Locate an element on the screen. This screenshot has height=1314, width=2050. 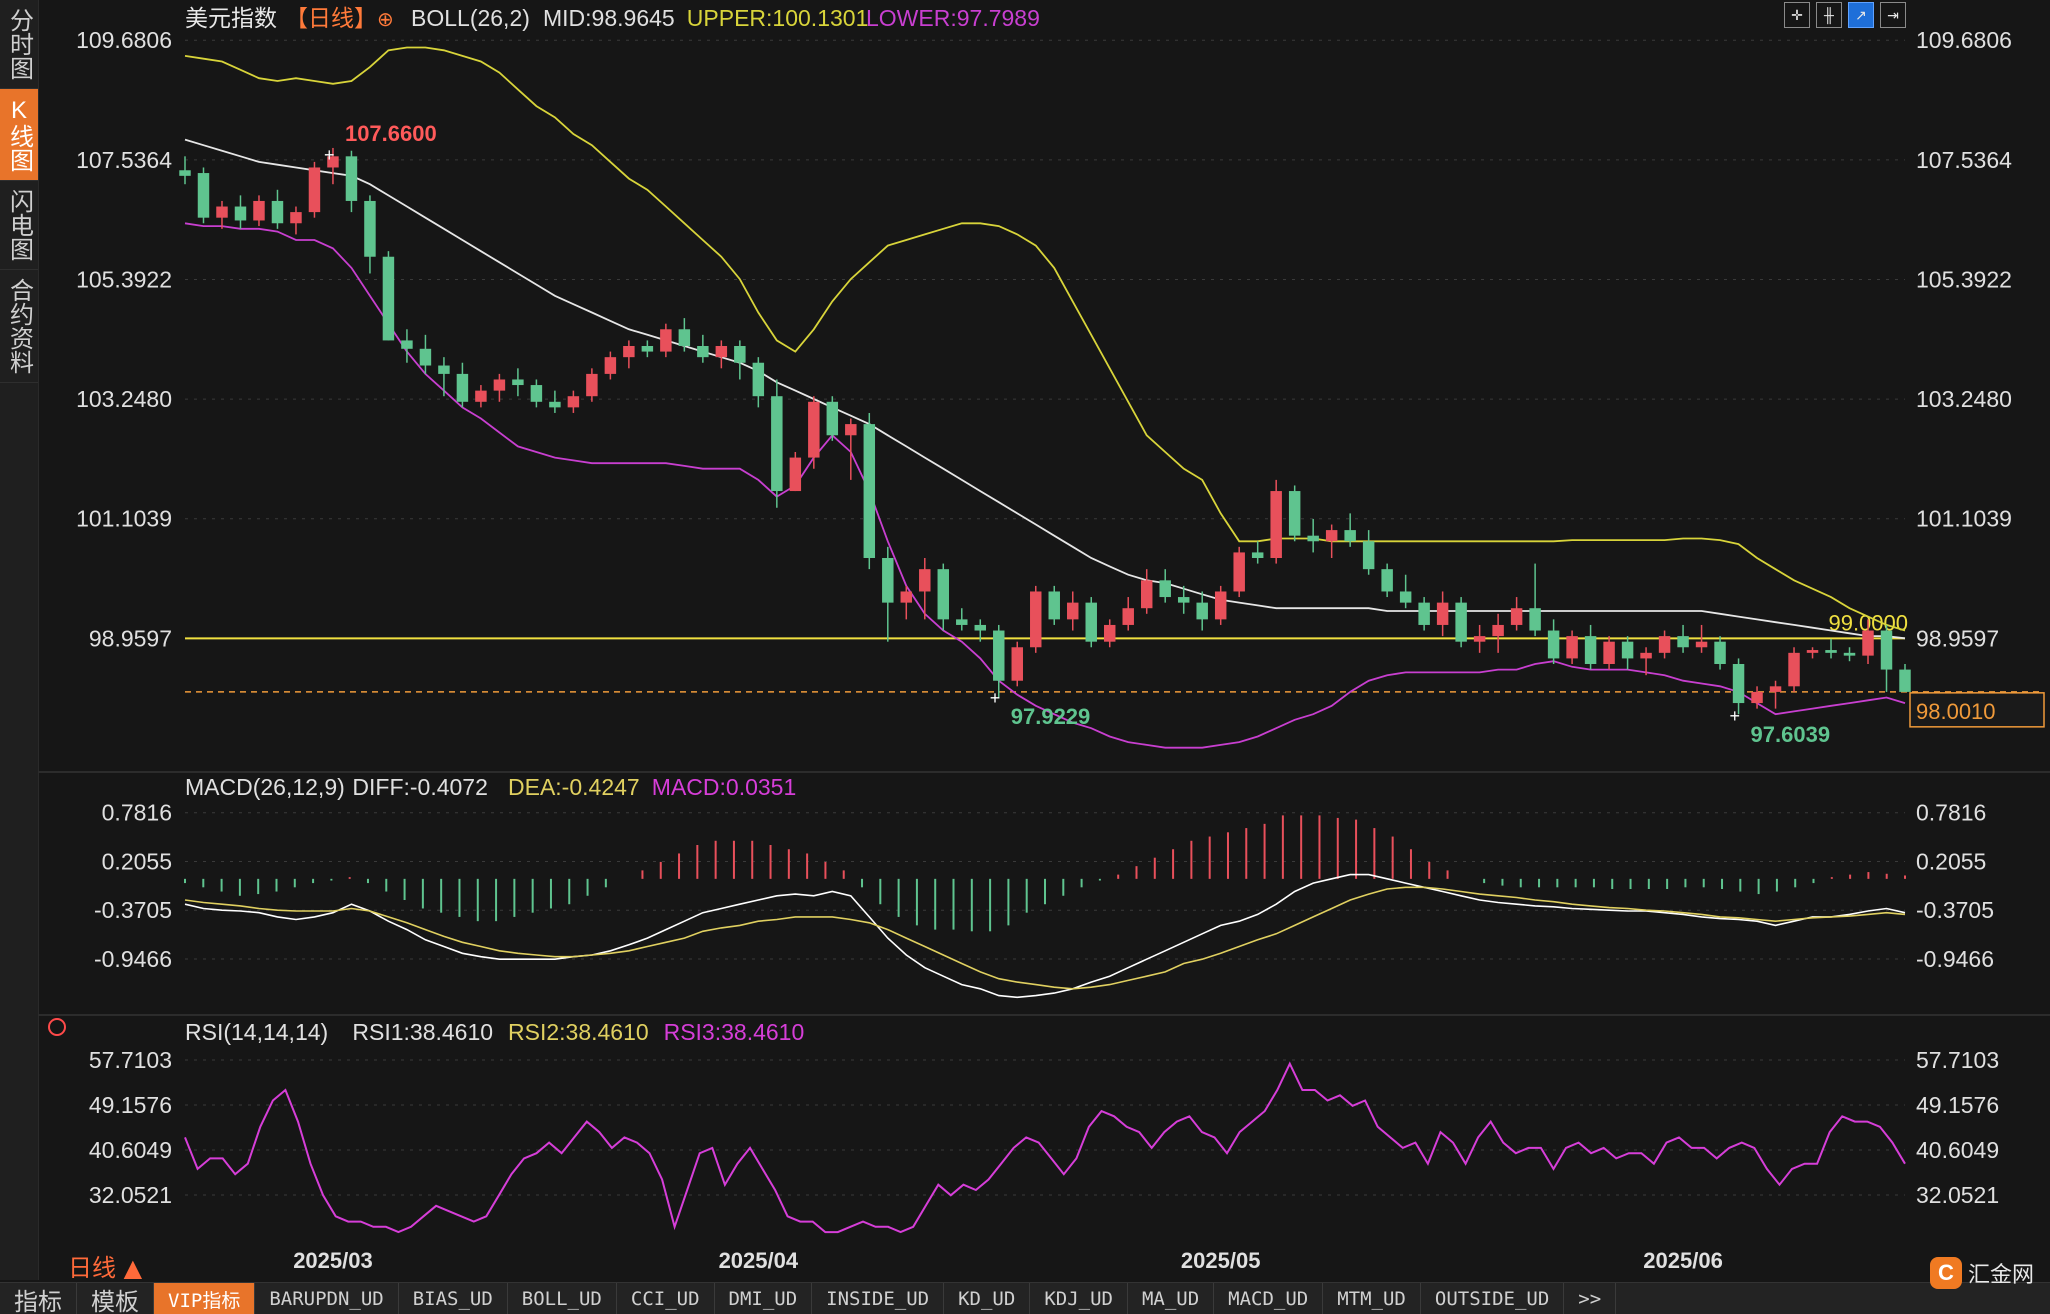
indicator-tab-8: INSIDE_UD is located at coordinates (878, 1298).